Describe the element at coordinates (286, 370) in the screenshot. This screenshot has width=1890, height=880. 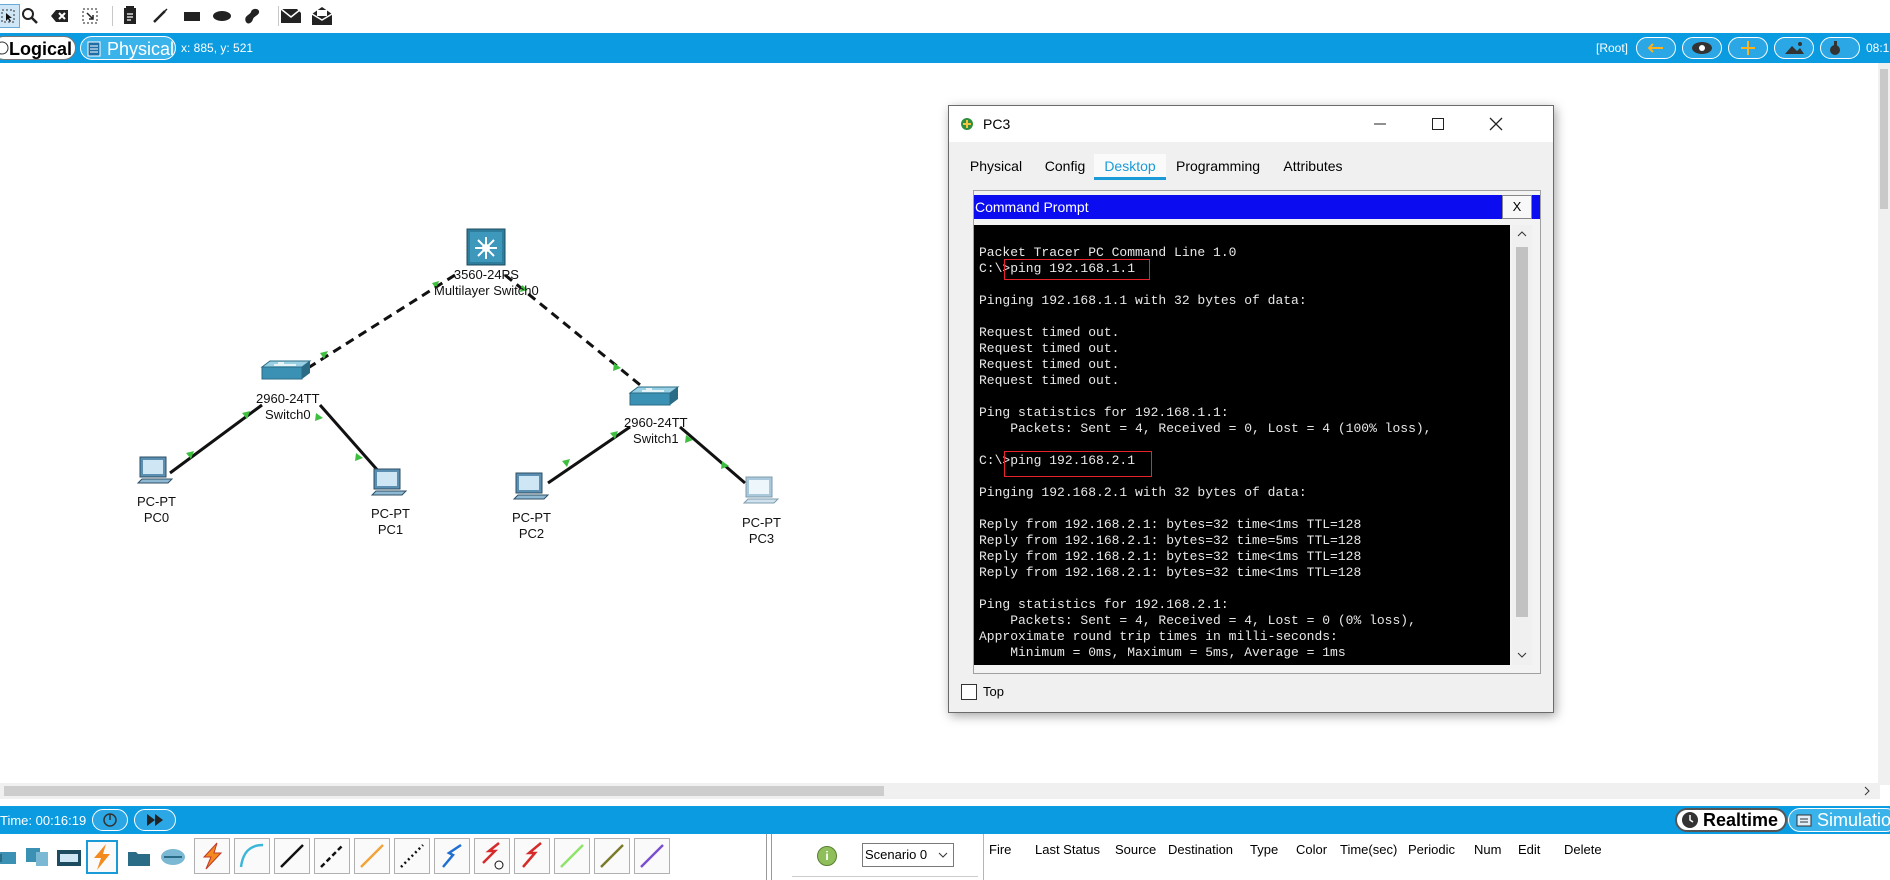
I see `switch0-icon` at that location.